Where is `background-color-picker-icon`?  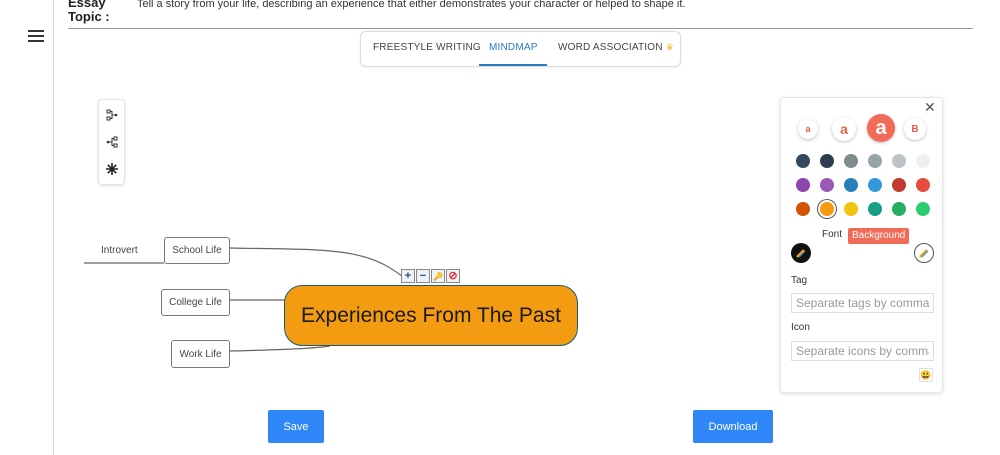 background-color-picker-icon is located at coordinates (924, 253).